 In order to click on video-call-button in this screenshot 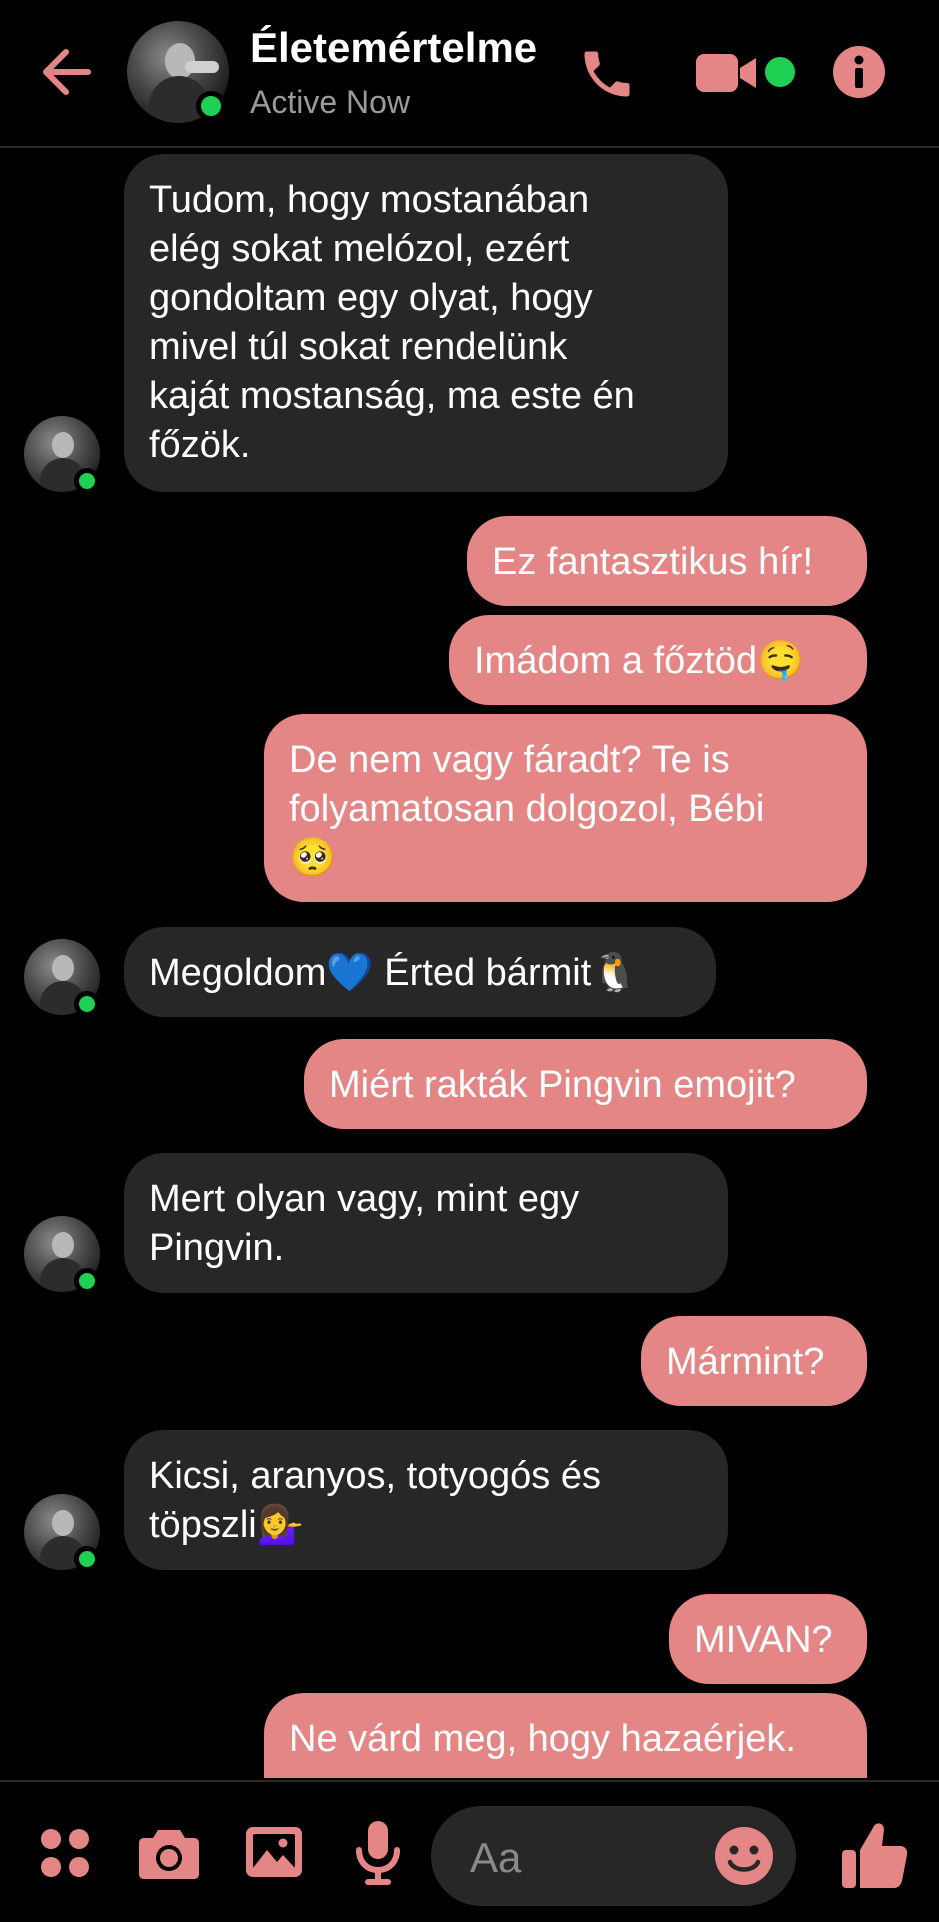, I will do `click(726, 73)`.